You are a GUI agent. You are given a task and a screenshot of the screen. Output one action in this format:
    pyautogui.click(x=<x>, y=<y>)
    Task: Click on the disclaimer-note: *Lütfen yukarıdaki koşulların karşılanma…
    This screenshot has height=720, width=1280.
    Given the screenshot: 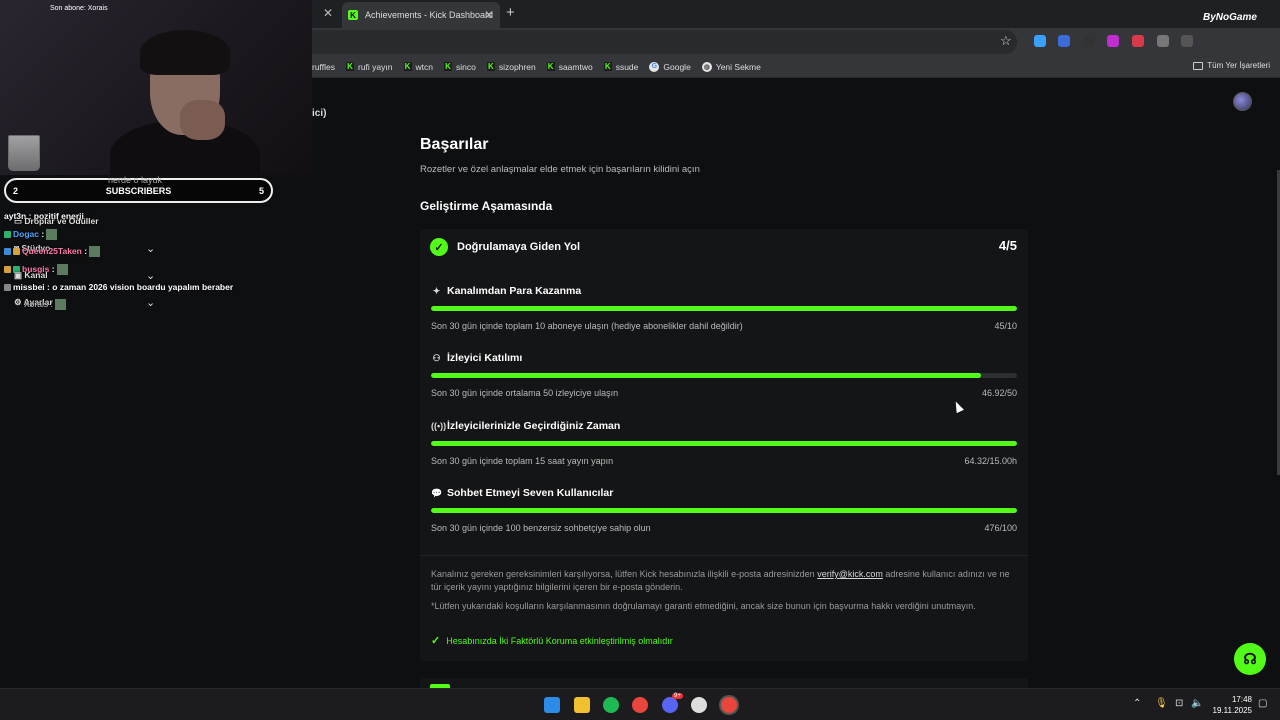 What is the action you would take?
    pyautogui.click(x=703, y=606)
    